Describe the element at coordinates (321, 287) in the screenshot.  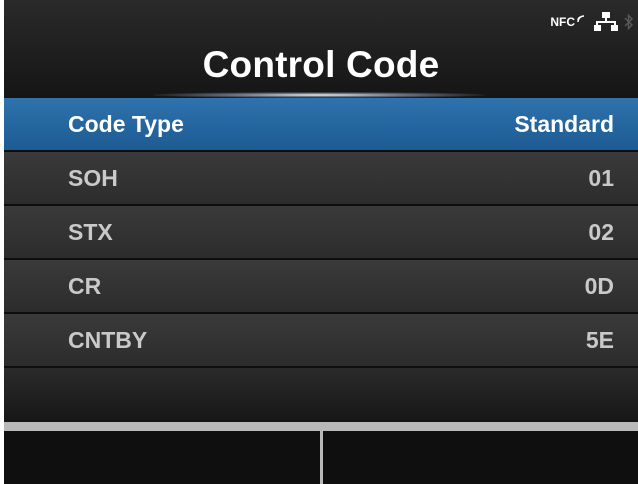
I see `list-item-cr: CR 0D` at that location.